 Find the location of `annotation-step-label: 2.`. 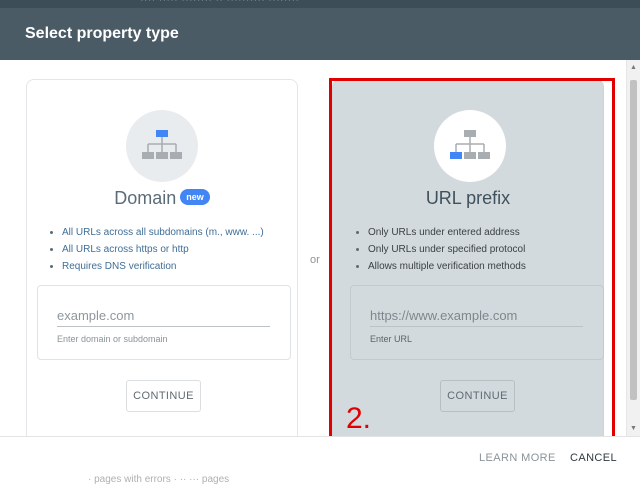

annotation-step-label: 2. is located at coordinates (359, 418).